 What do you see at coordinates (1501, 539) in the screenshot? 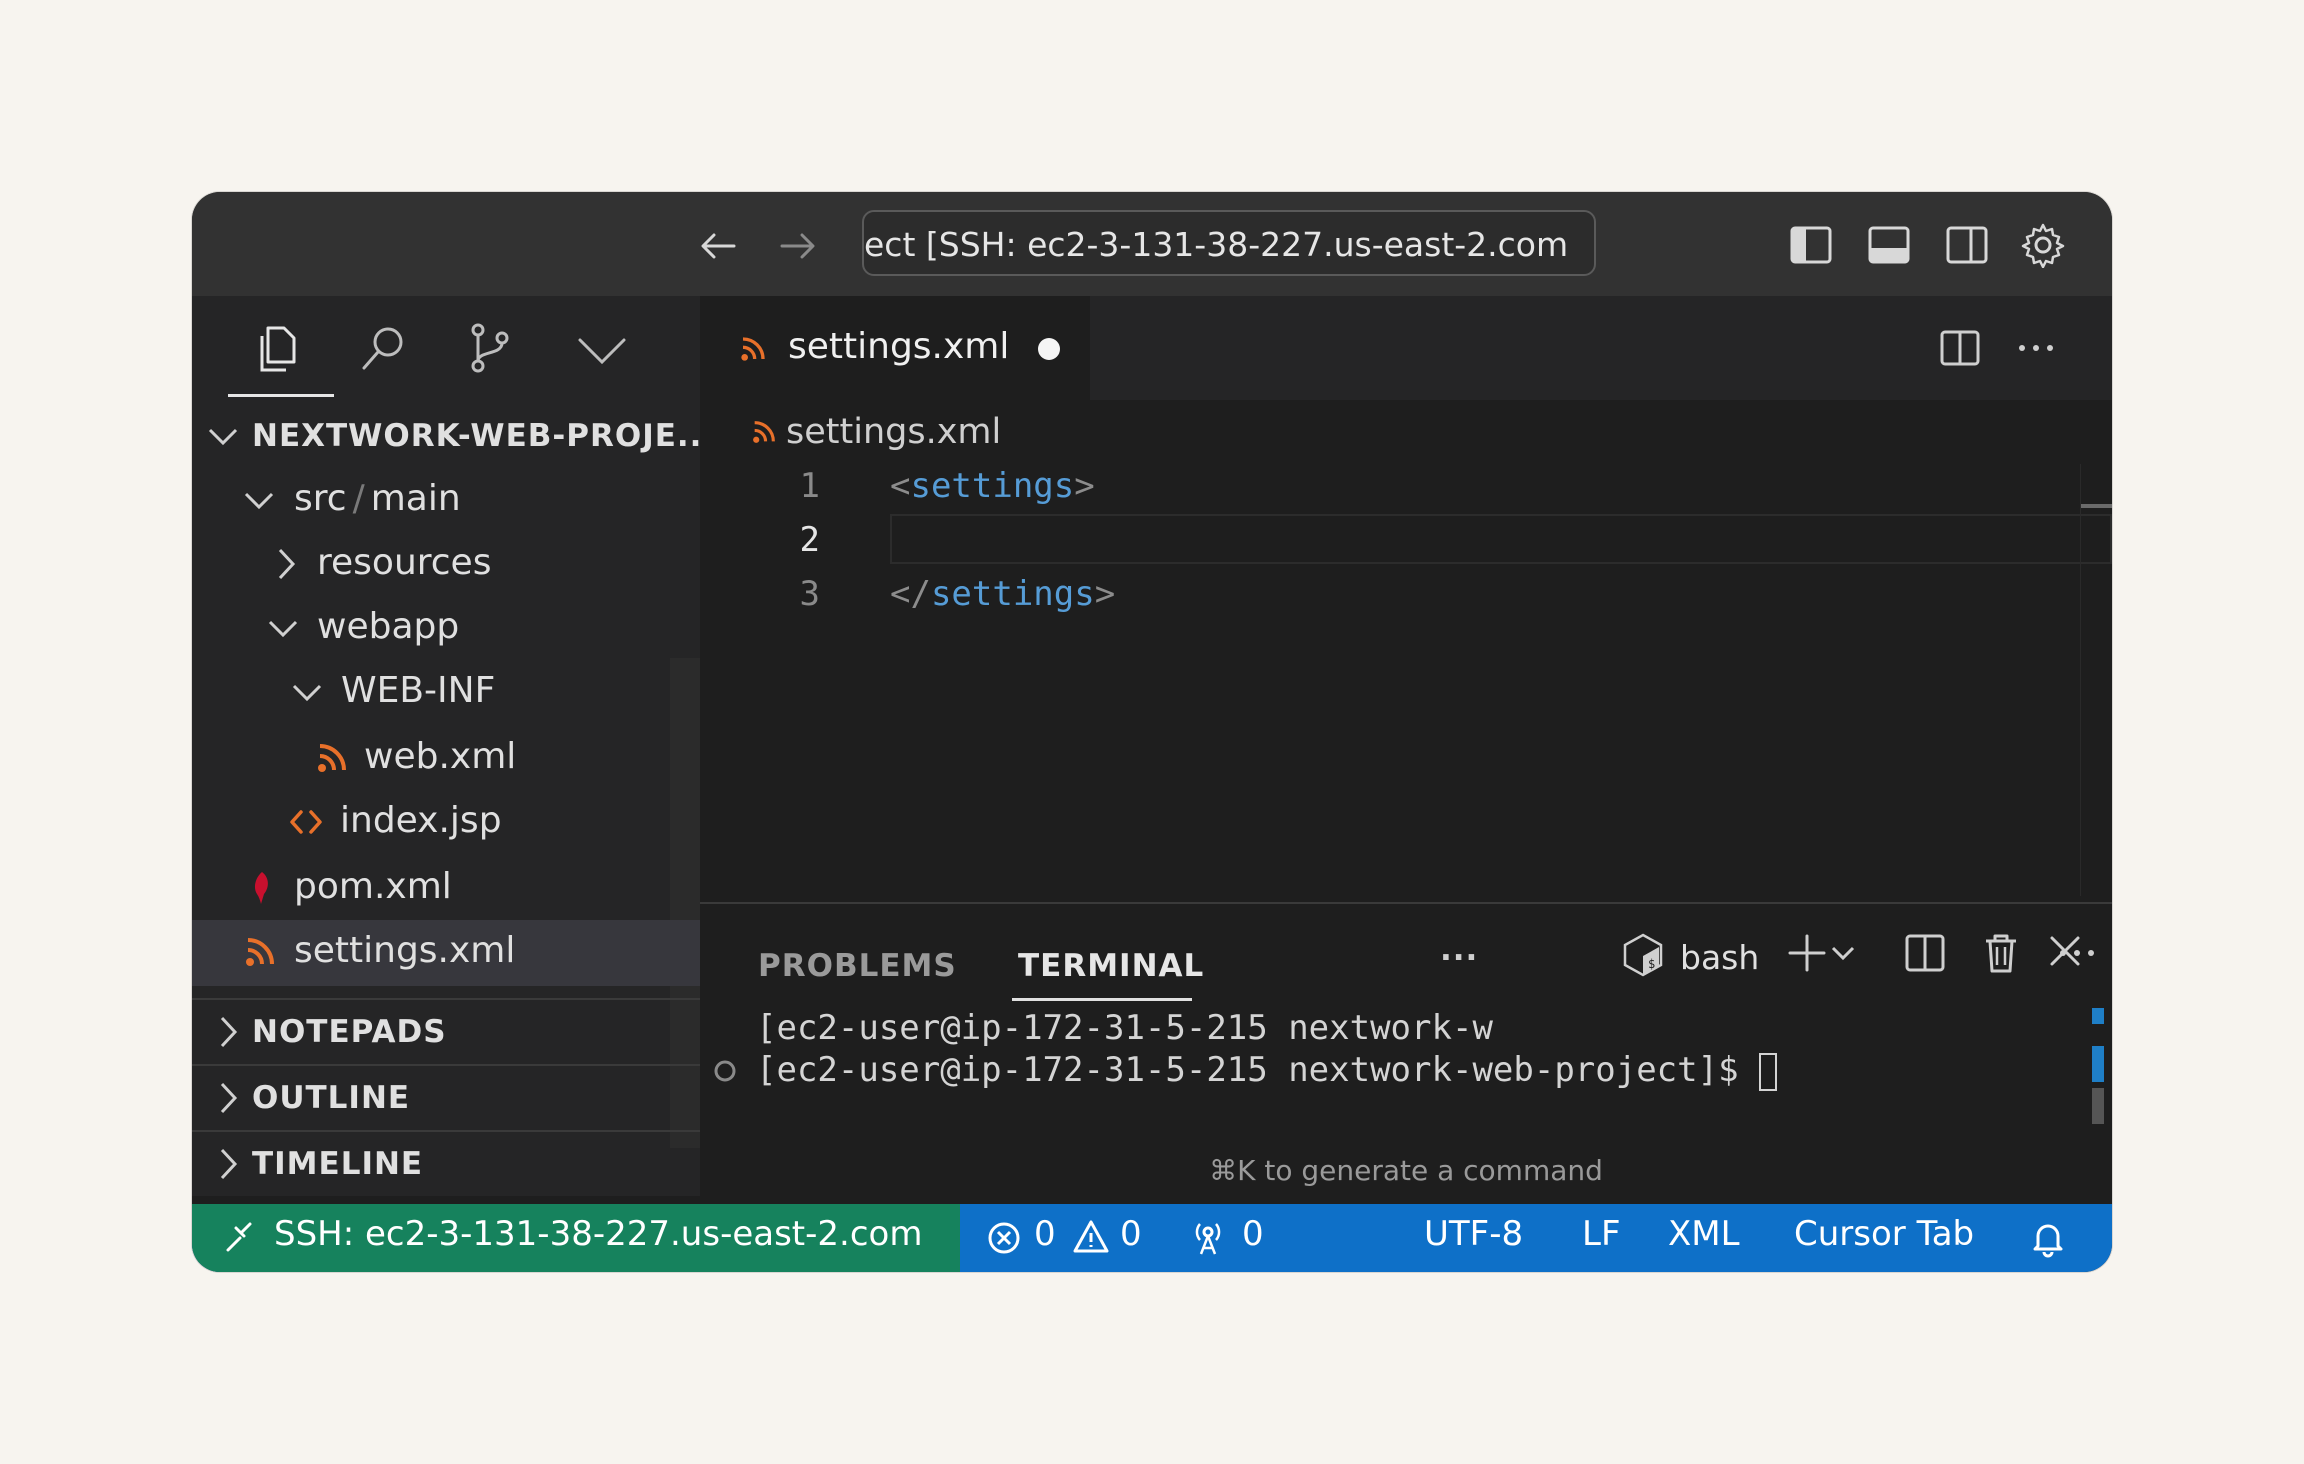
I see `current-line-highlight` at bounding box center [1501, 539].